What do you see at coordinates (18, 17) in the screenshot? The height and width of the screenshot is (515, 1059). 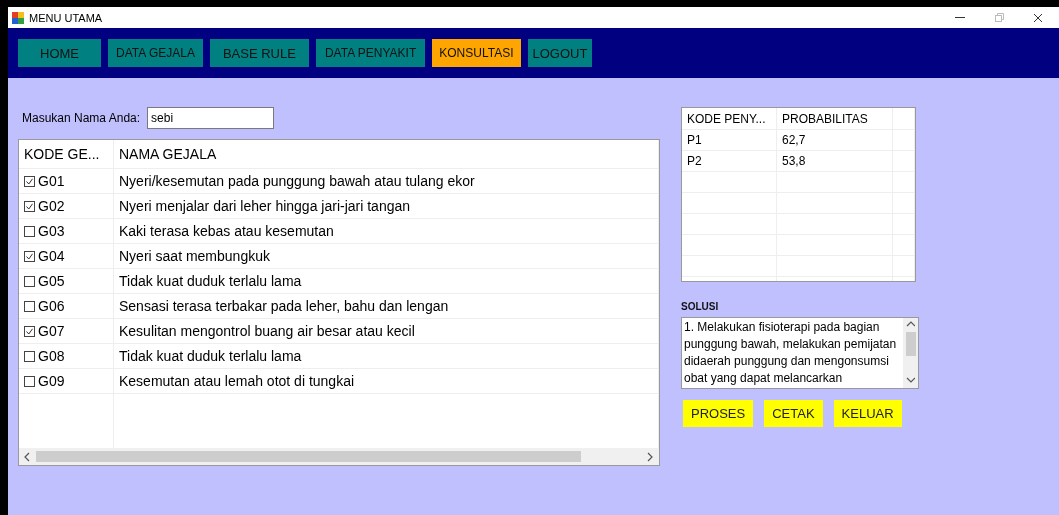 I see `app-icon` at bounding box center [18, 17].